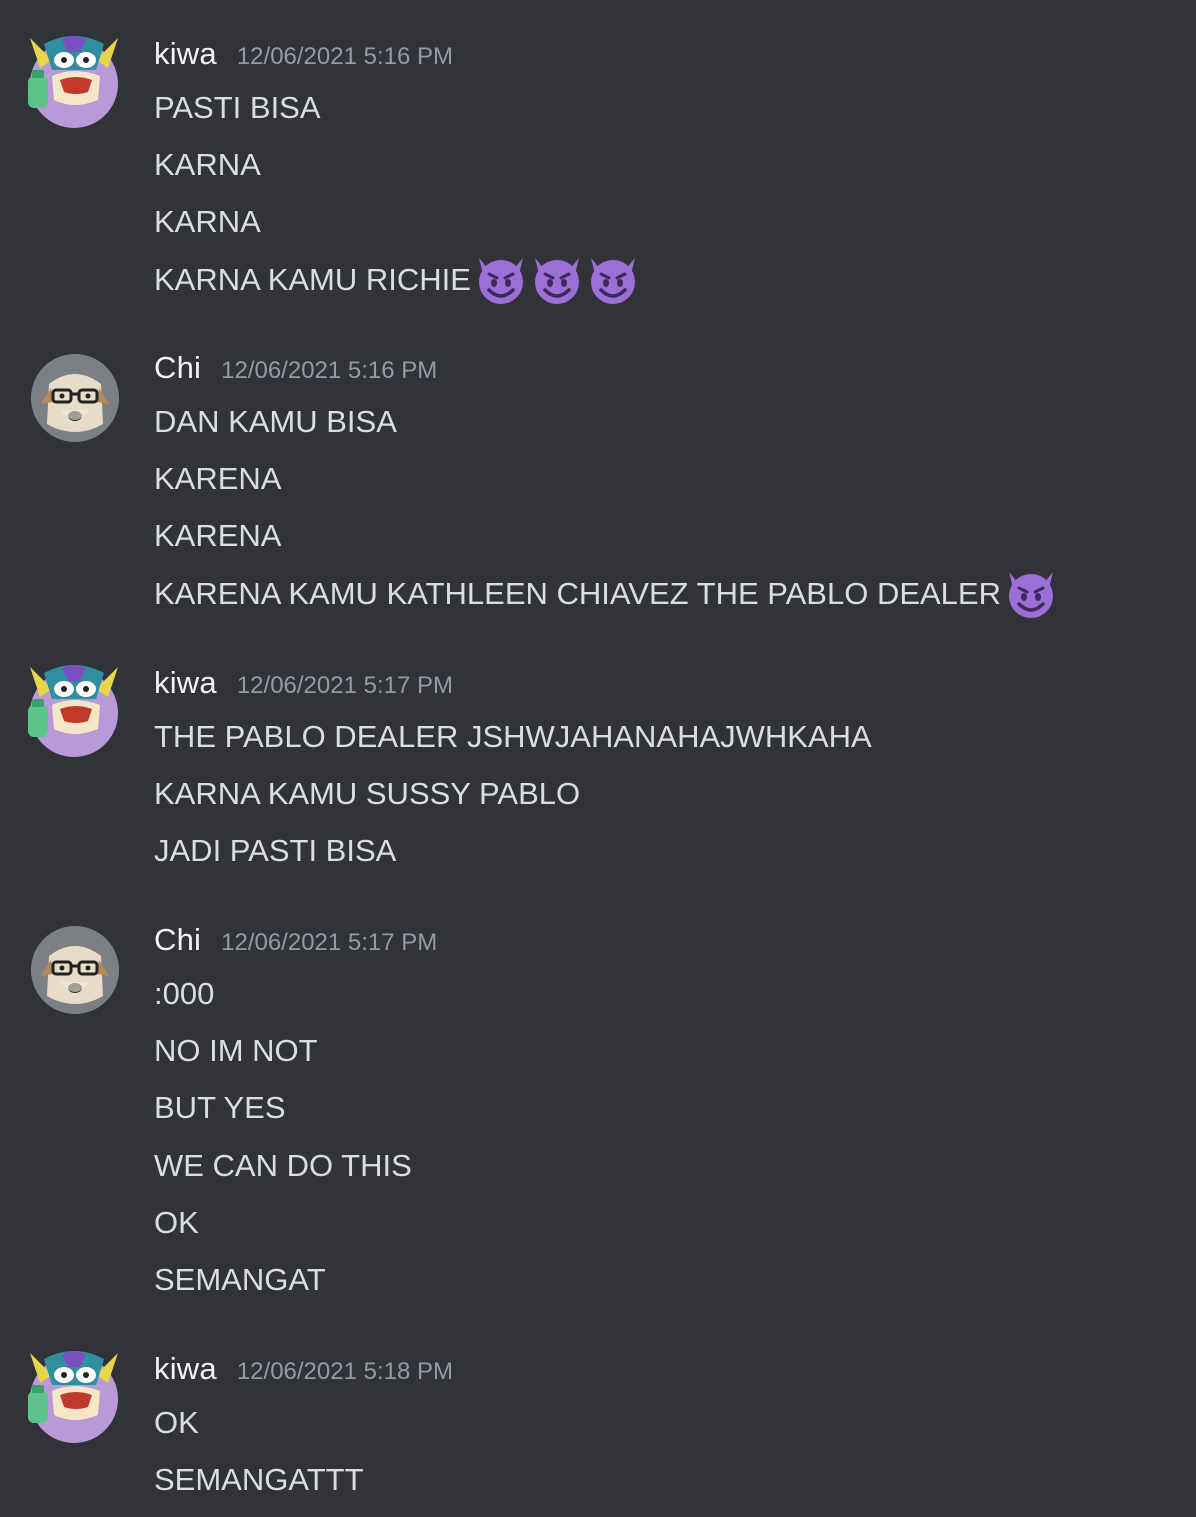  I want to click on message-header: Chi 12/06/2021 5:16 PM, so click(295, 370).